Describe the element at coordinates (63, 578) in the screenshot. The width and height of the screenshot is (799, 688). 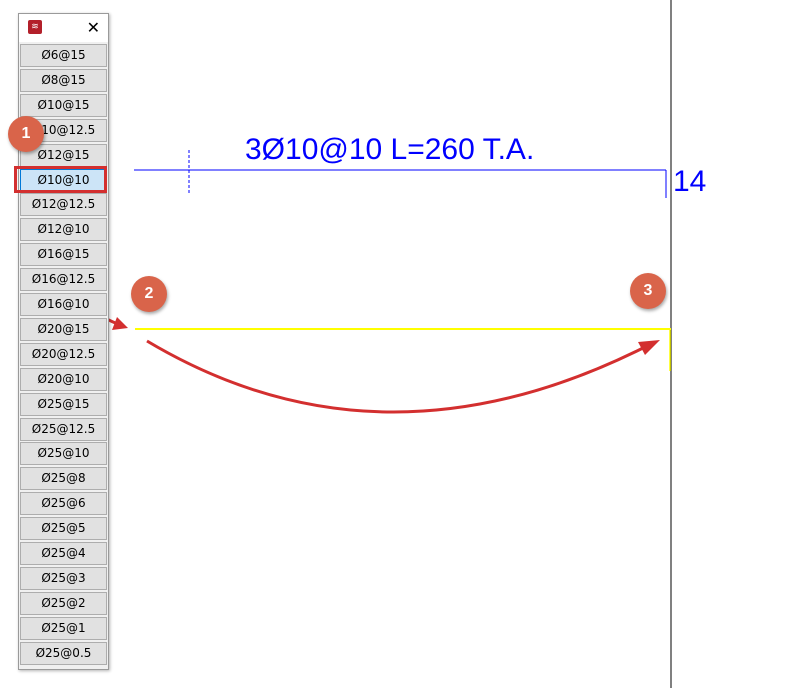
I see `rebar-button: Ø25@3` at that location.